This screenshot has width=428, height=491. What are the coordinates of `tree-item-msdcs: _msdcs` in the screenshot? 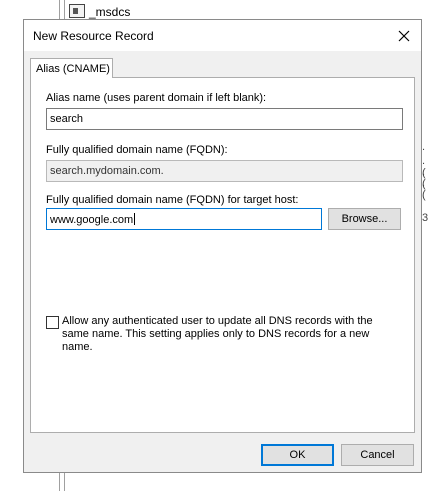 It's located at (109, 12).